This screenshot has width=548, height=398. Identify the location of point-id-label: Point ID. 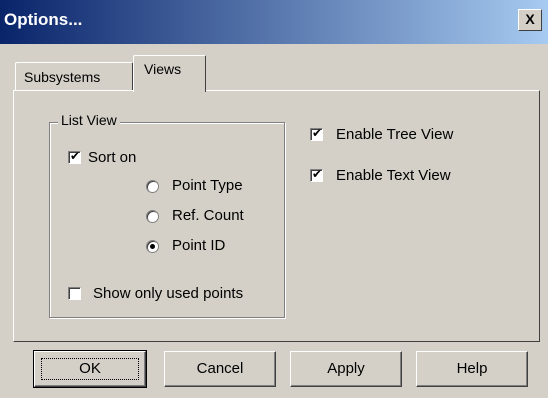
(199, 245).